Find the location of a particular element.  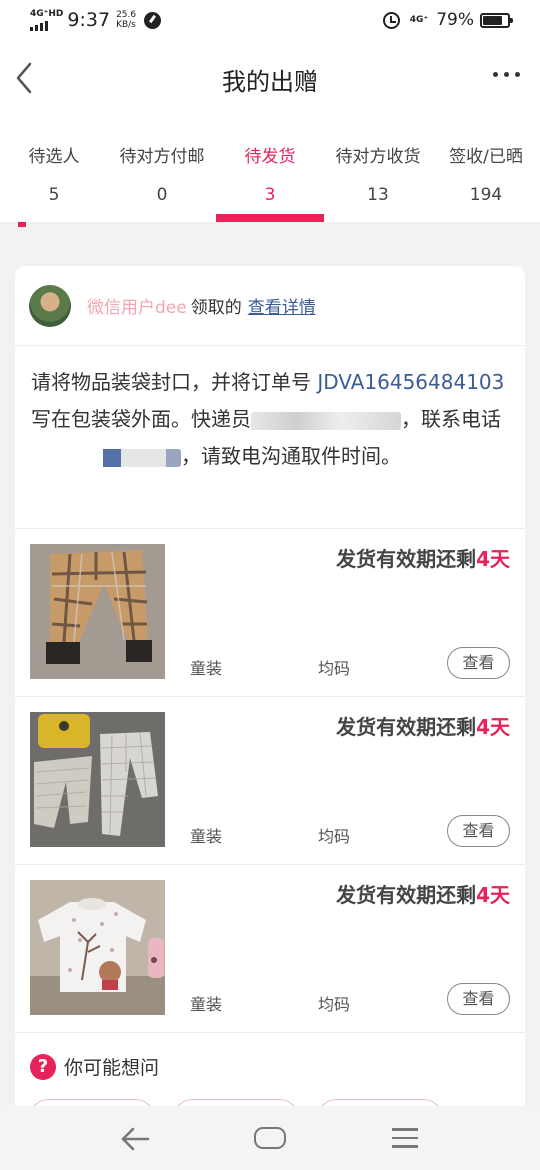

tab-count: 13 is located at coordinates (378, 195).